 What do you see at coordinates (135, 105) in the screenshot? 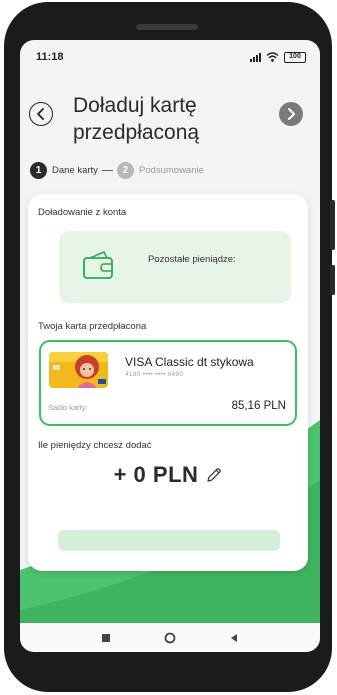
I see `page-title-line1: Doładuj kartę` at bounding box center [135, 105].